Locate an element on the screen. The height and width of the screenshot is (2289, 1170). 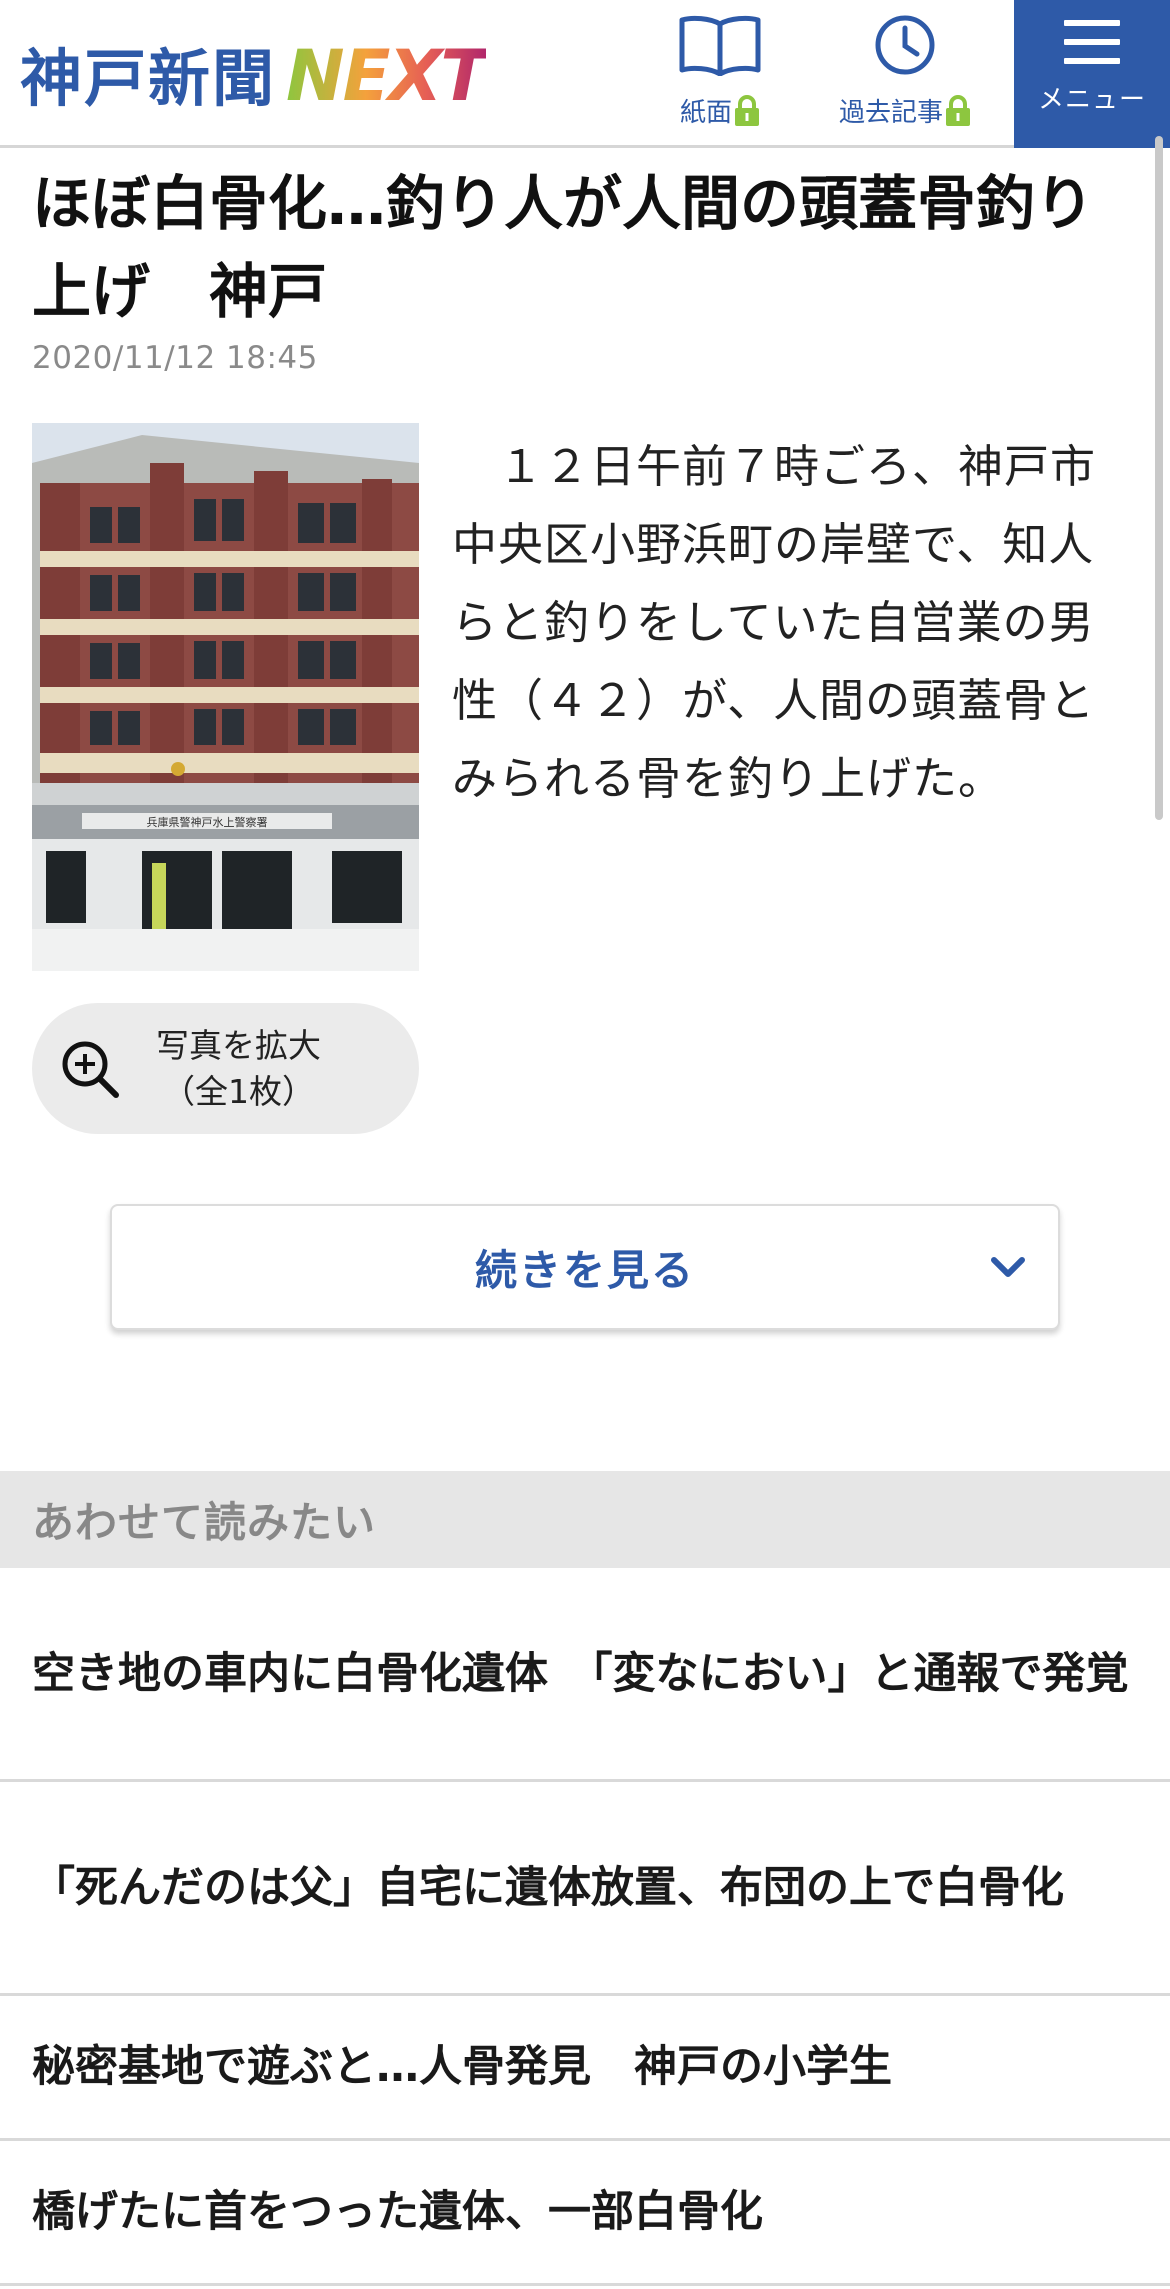
related-article-title: 空き地の車内に白骨化遺体 「変なにおい」と通報で発覚 is located at coordinates (580, 1673).